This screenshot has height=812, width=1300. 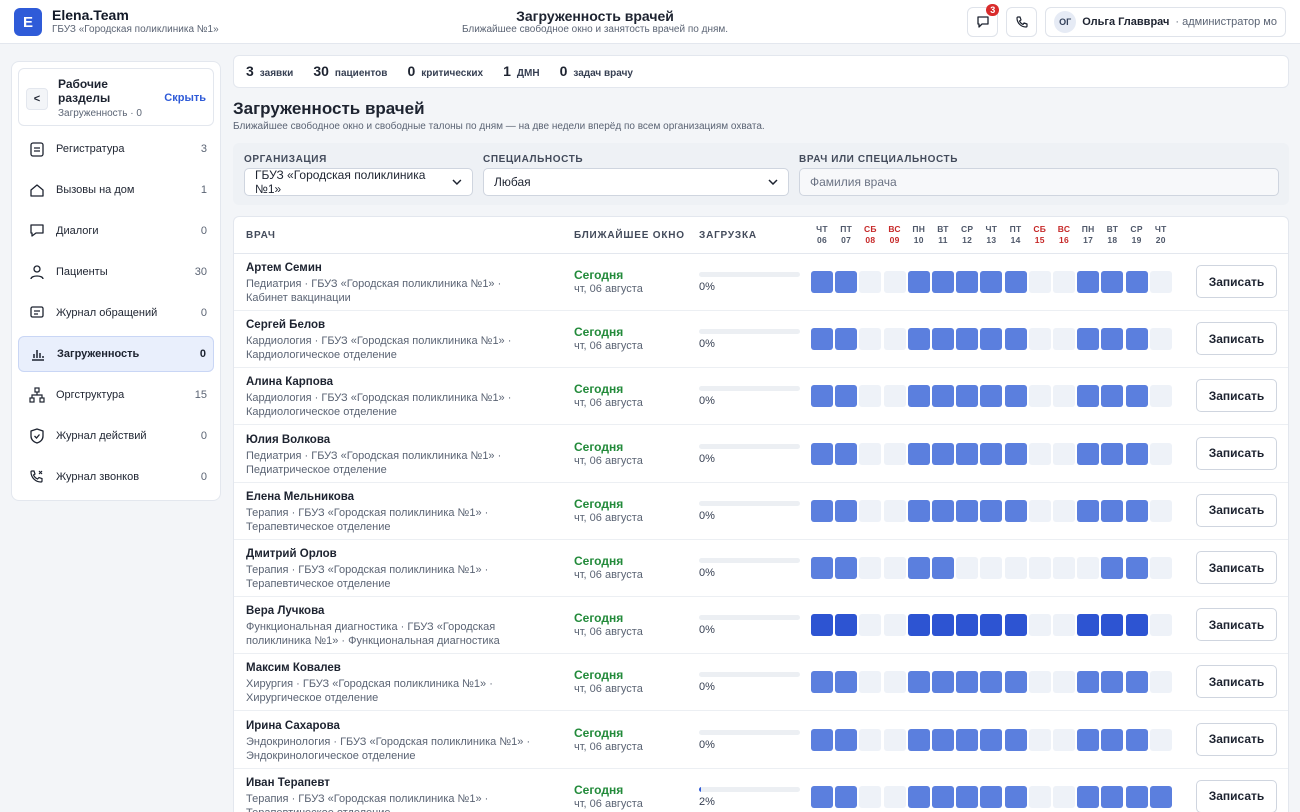 I want to click on doctor-name: Артем Семин, so click(x=284, y=268).